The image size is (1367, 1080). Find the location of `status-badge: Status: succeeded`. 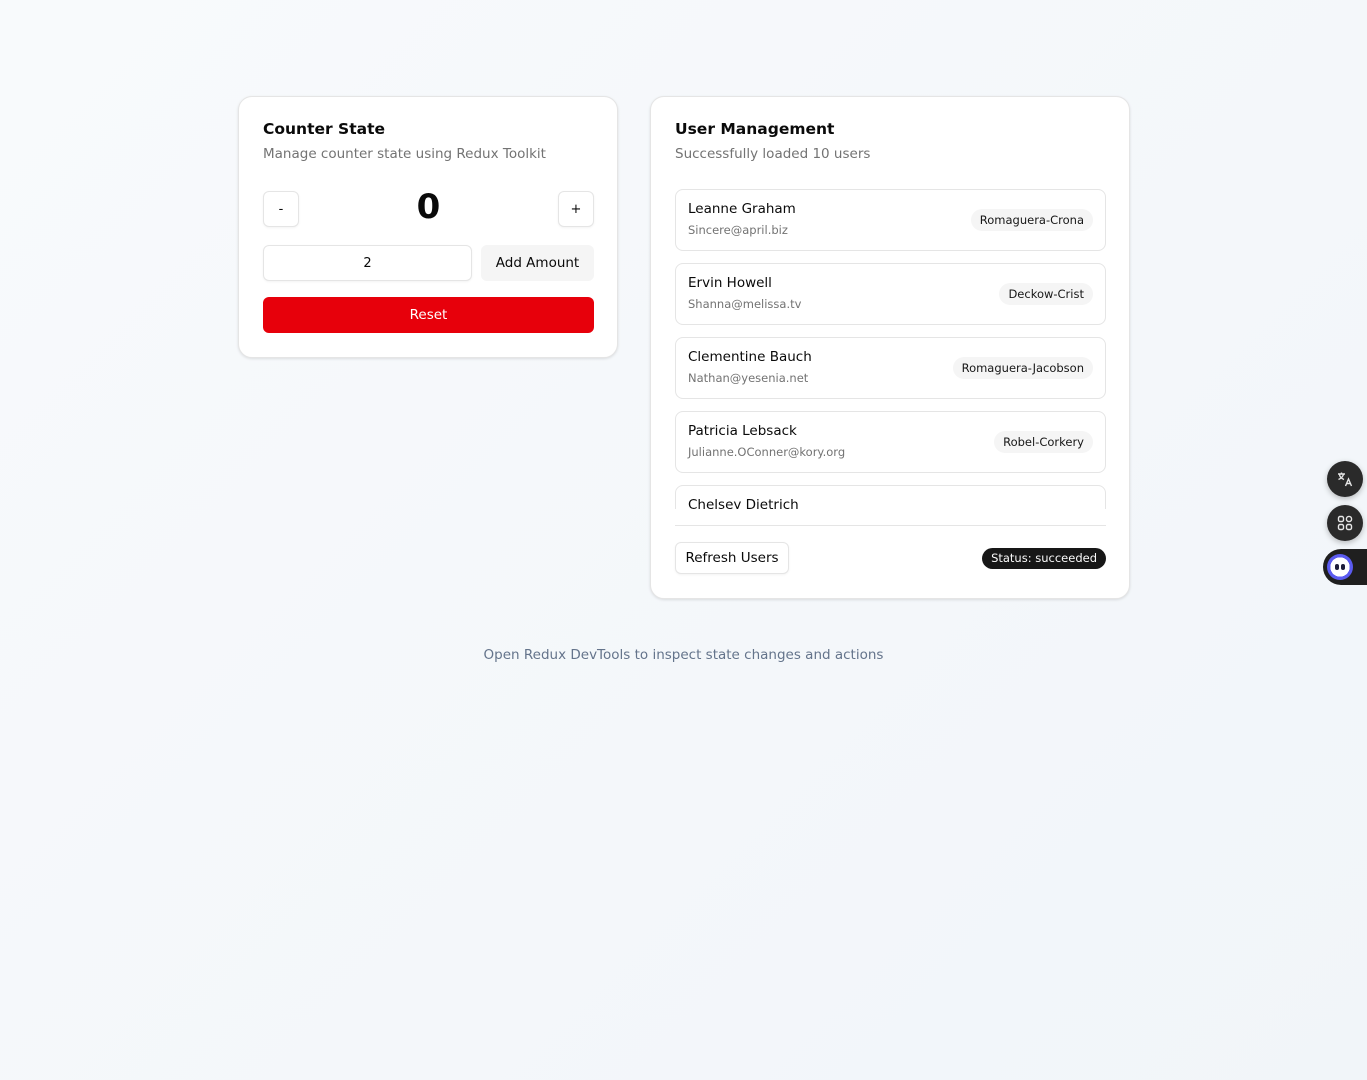

status-badge: Status: succeeded is located at coordinates (1044, 558).